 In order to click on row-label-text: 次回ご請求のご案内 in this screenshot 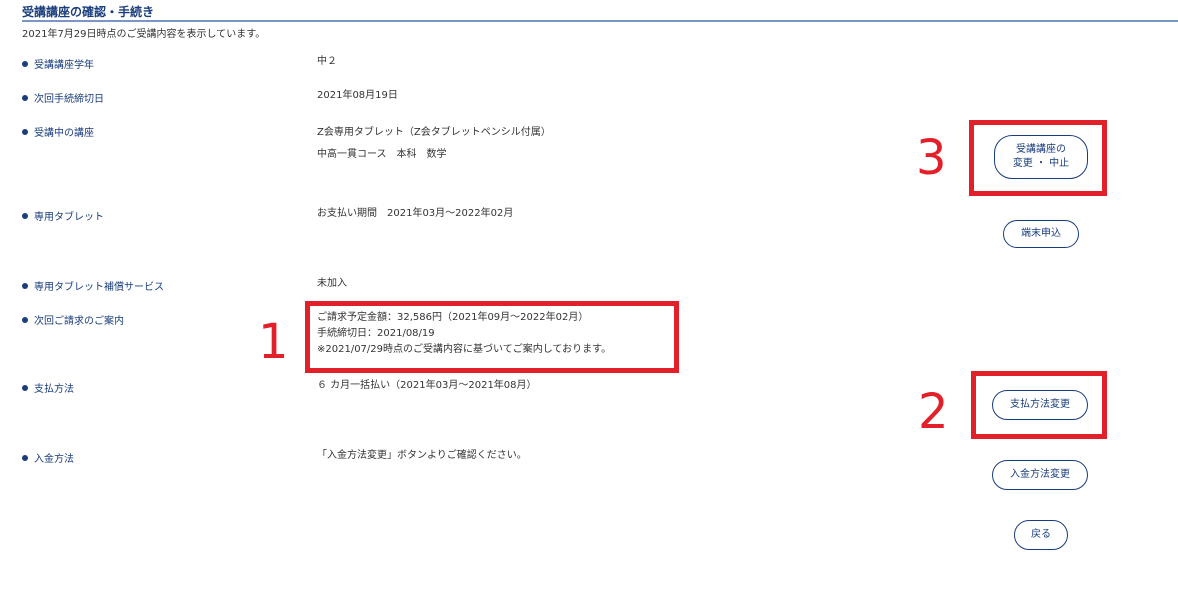, I will do `click(79, 321)`.